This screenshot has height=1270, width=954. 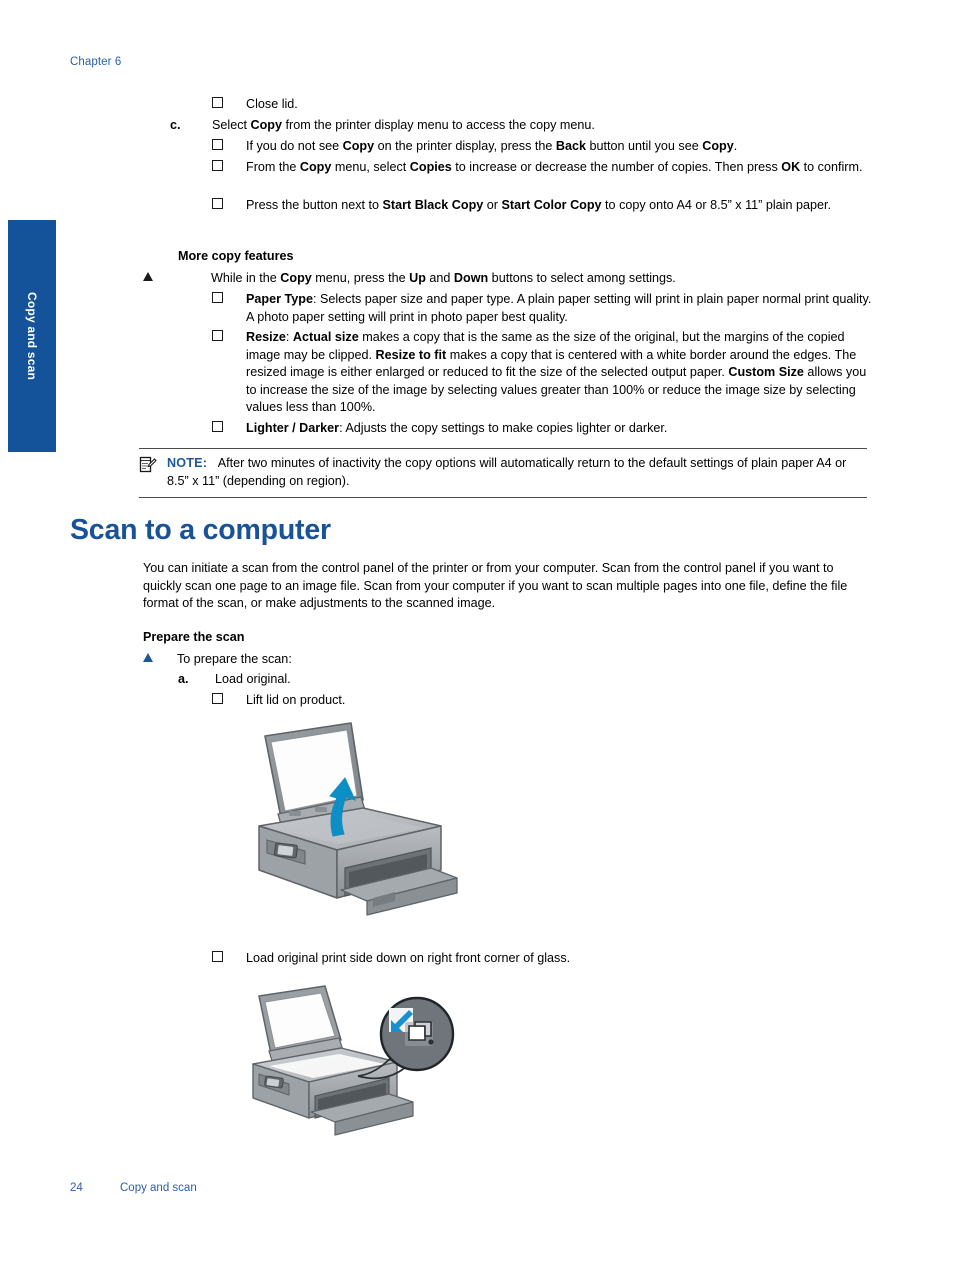 I want to click on chapter-header: Chapter 6, so click(x=96, y=62).